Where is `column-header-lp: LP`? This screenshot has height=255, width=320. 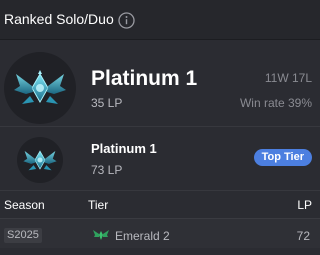
column-header-lp: LP is located at coordinates (304, 205).